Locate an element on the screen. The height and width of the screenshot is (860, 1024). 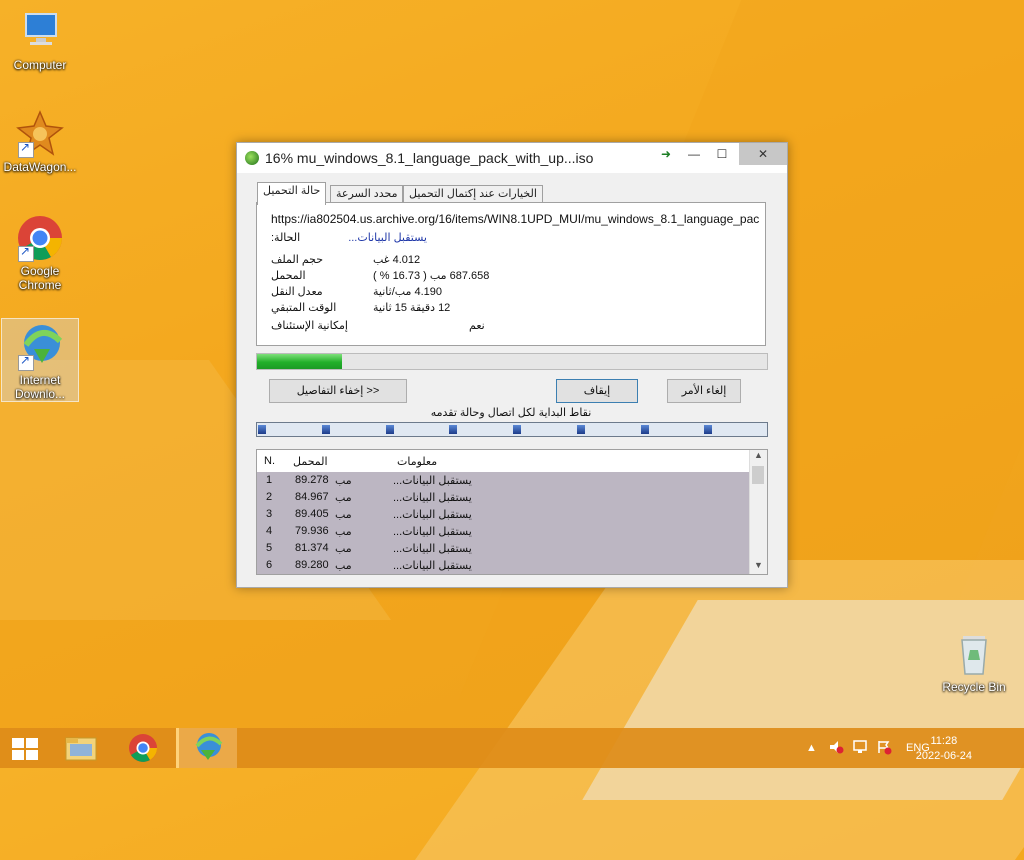
datawagon-icon is located at coordinates (40, 134).